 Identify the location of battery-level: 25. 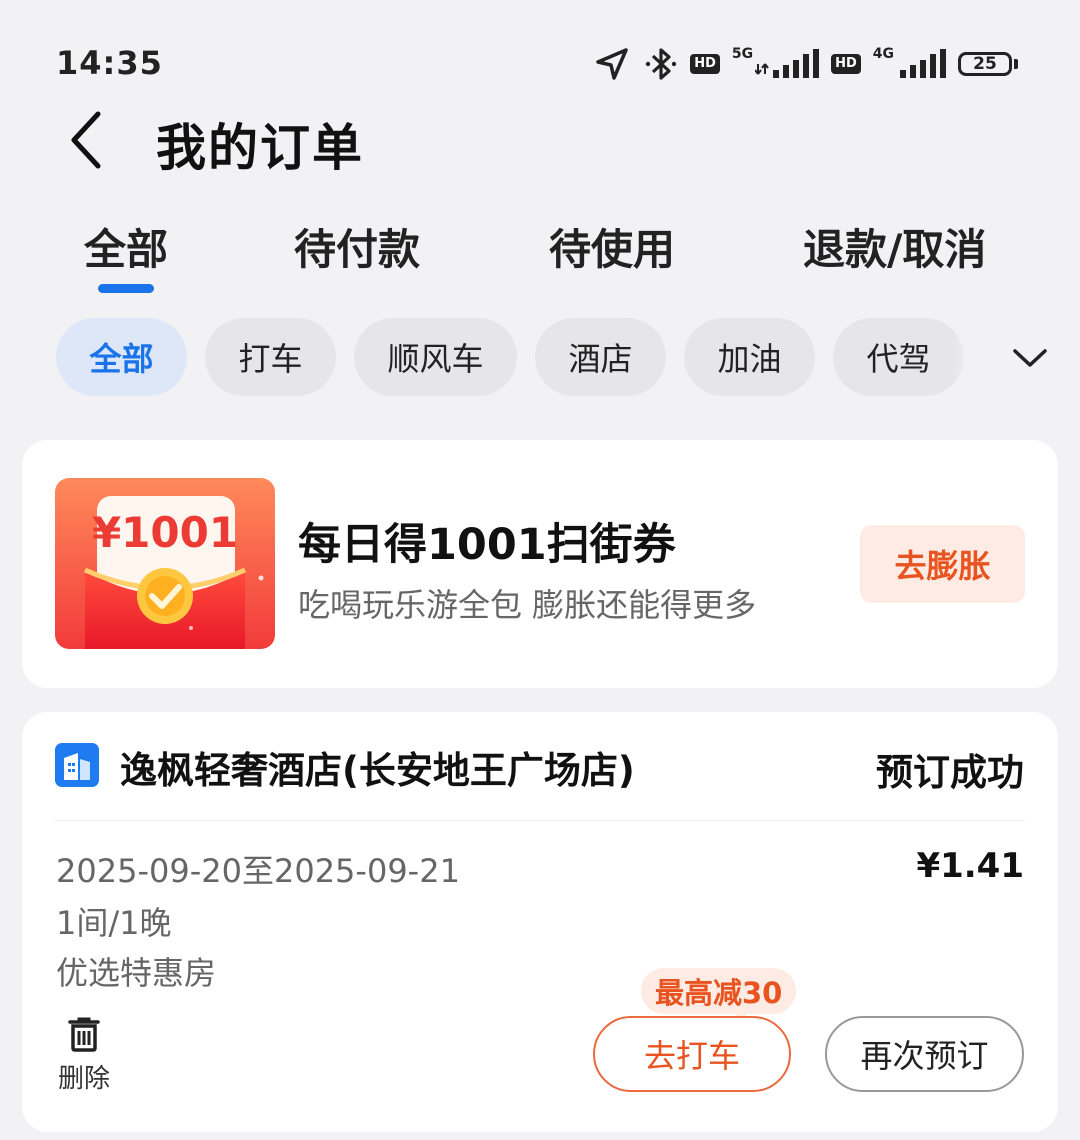
(985, 64).